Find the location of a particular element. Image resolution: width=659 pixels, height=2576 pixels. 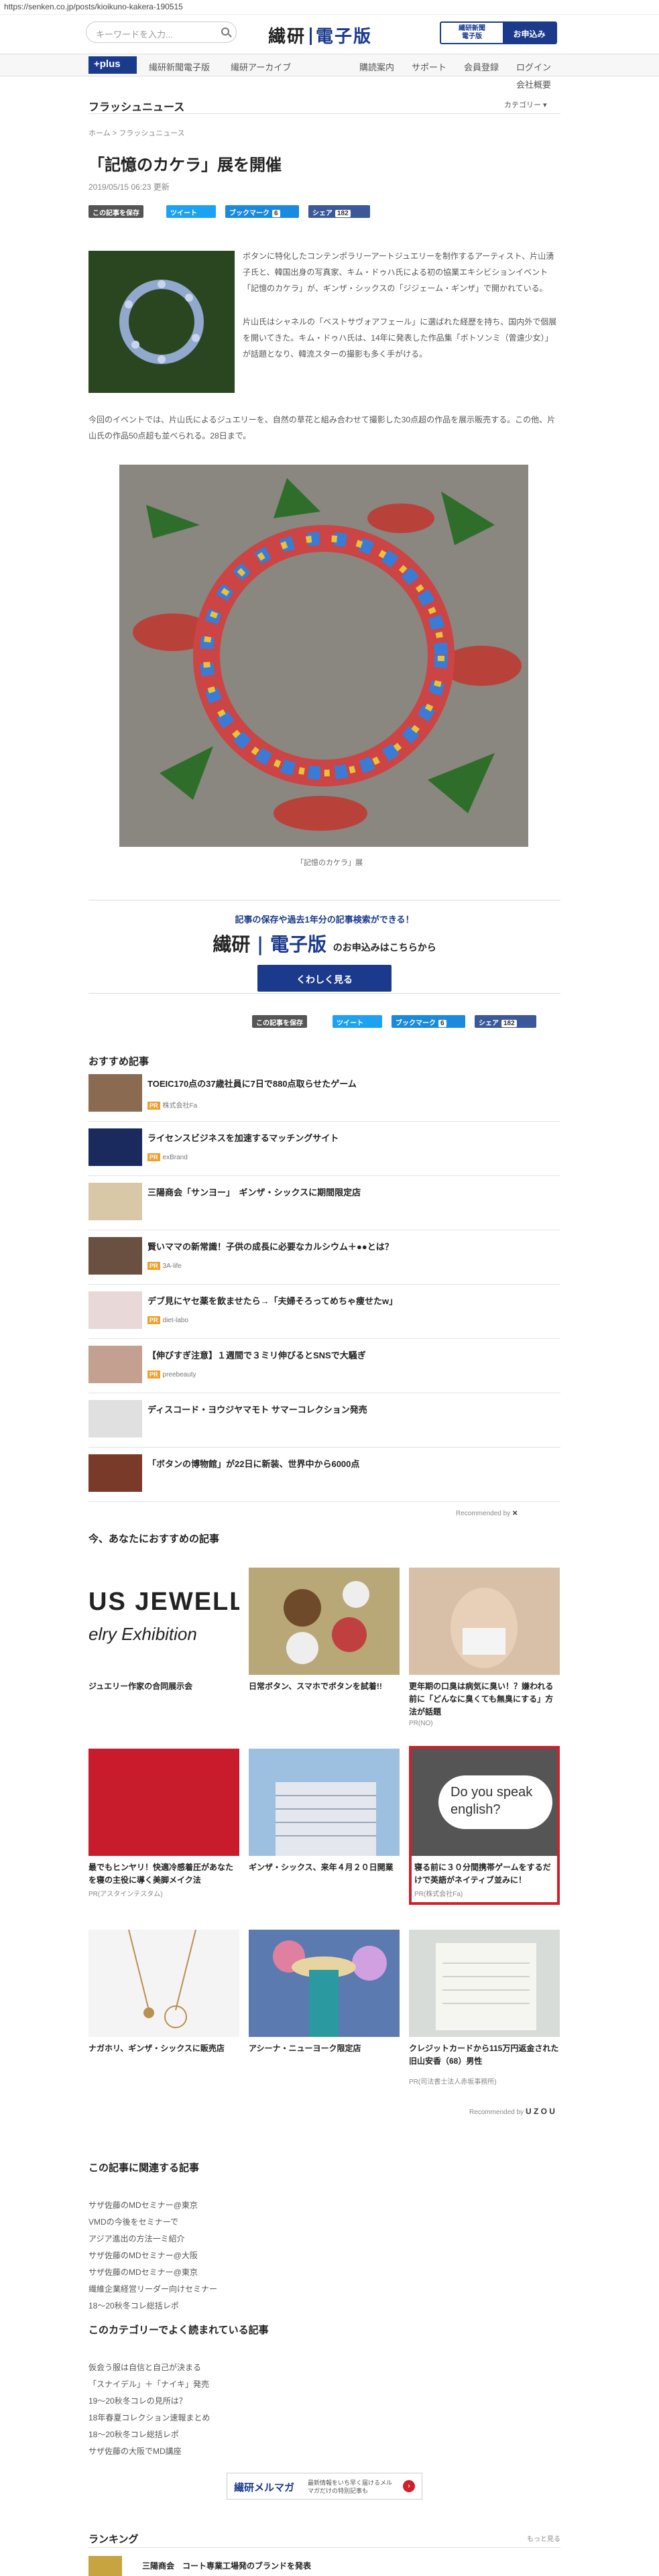

rec-title: ライセンスビジネスを加速するマッチングサイト is located at coordinates (243, 1138).